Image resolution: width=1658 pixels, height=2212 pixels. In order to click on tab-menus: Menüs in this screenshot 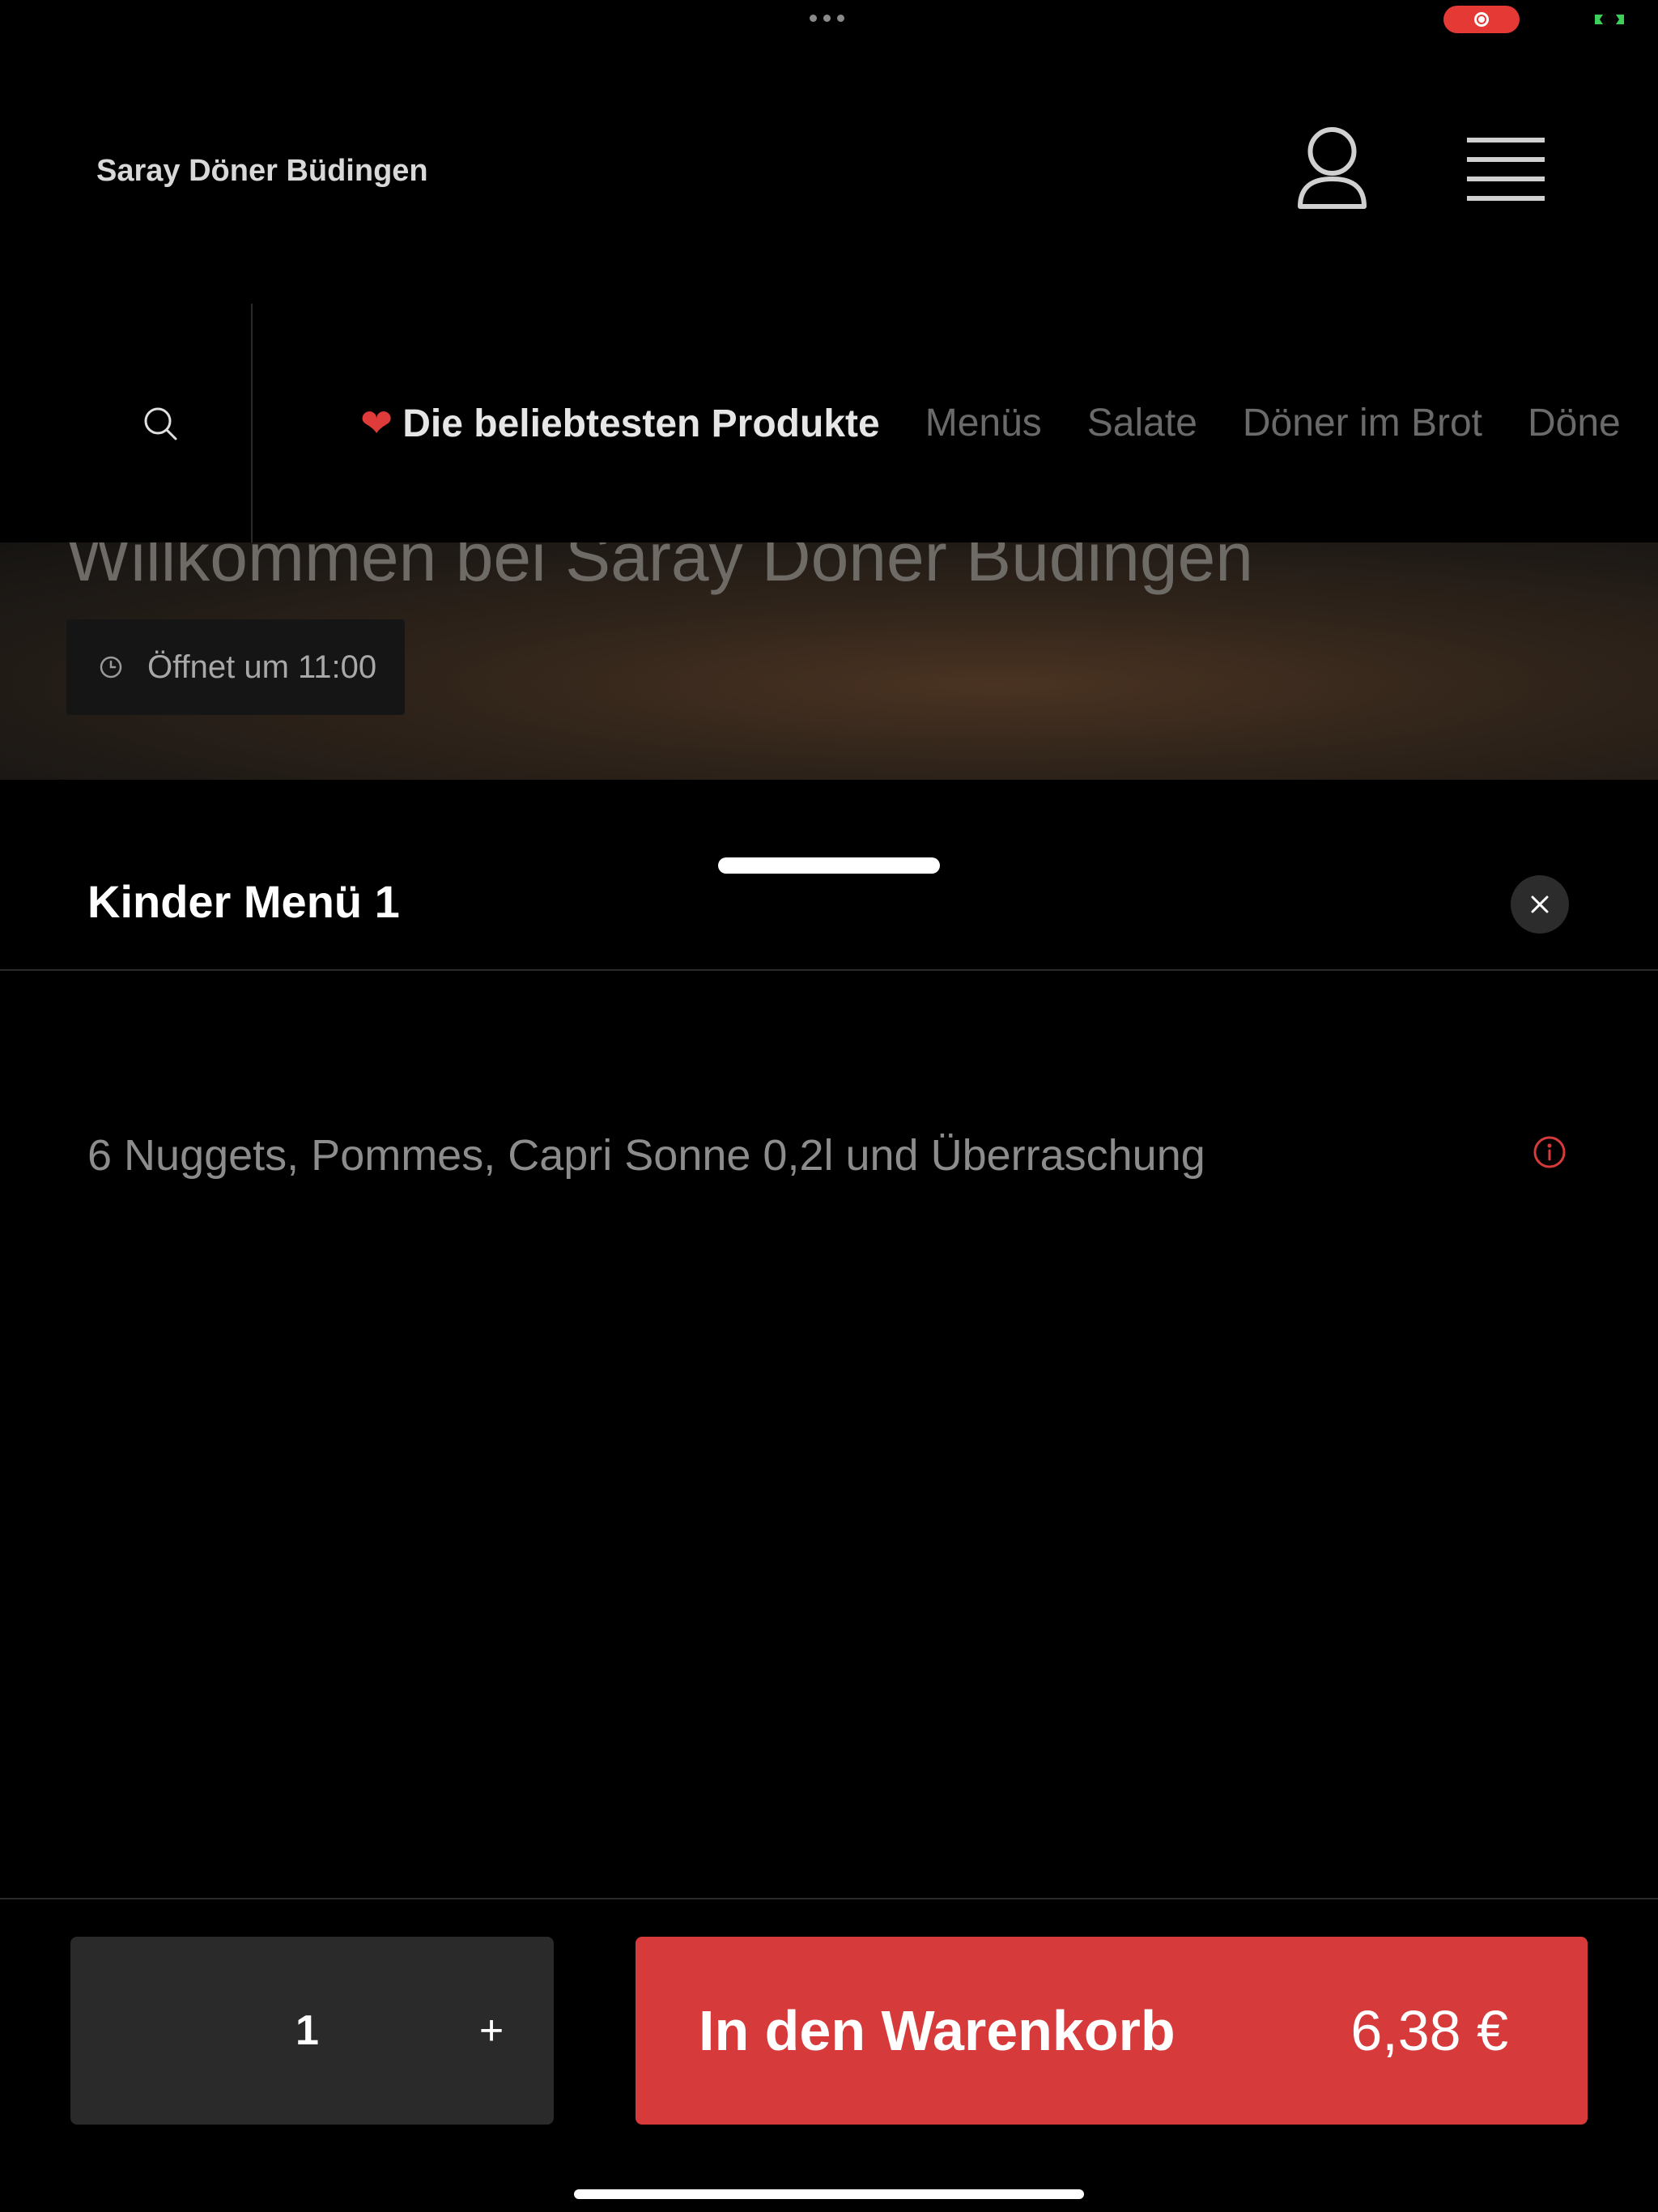, I will do `click(983, 423)`.